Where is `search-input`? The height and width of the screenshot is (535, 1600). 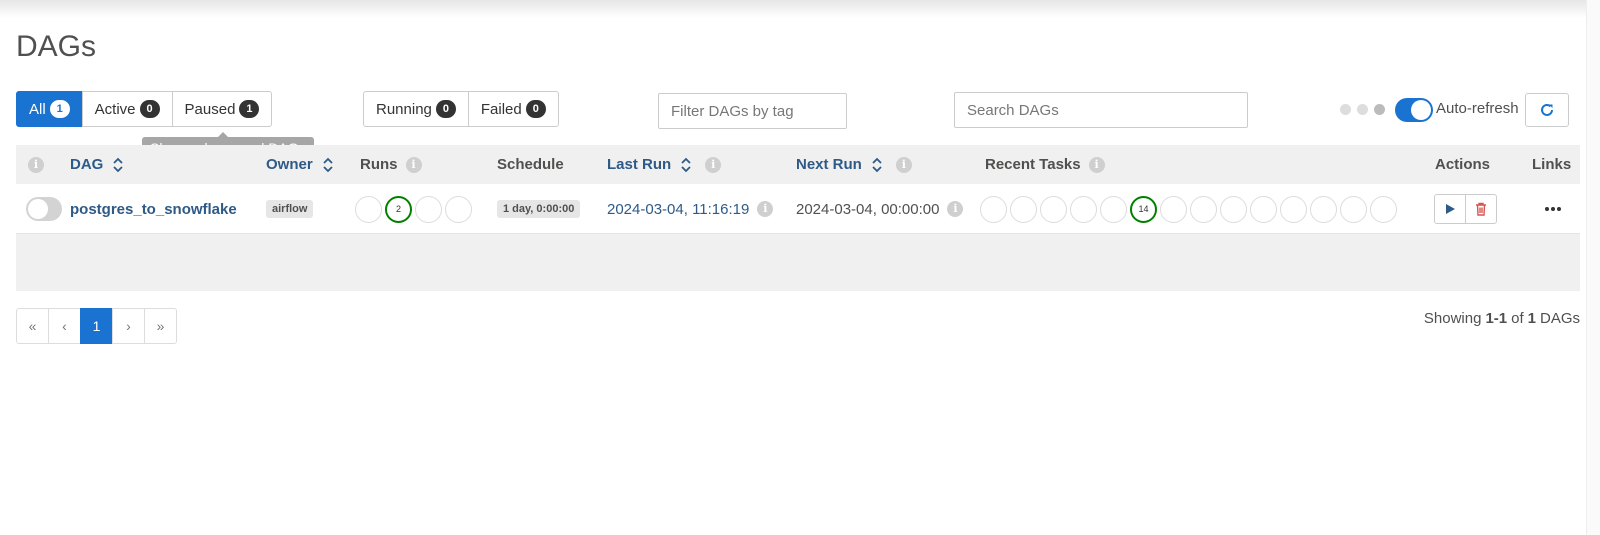
search-input is located at coordinates (1101, 110).